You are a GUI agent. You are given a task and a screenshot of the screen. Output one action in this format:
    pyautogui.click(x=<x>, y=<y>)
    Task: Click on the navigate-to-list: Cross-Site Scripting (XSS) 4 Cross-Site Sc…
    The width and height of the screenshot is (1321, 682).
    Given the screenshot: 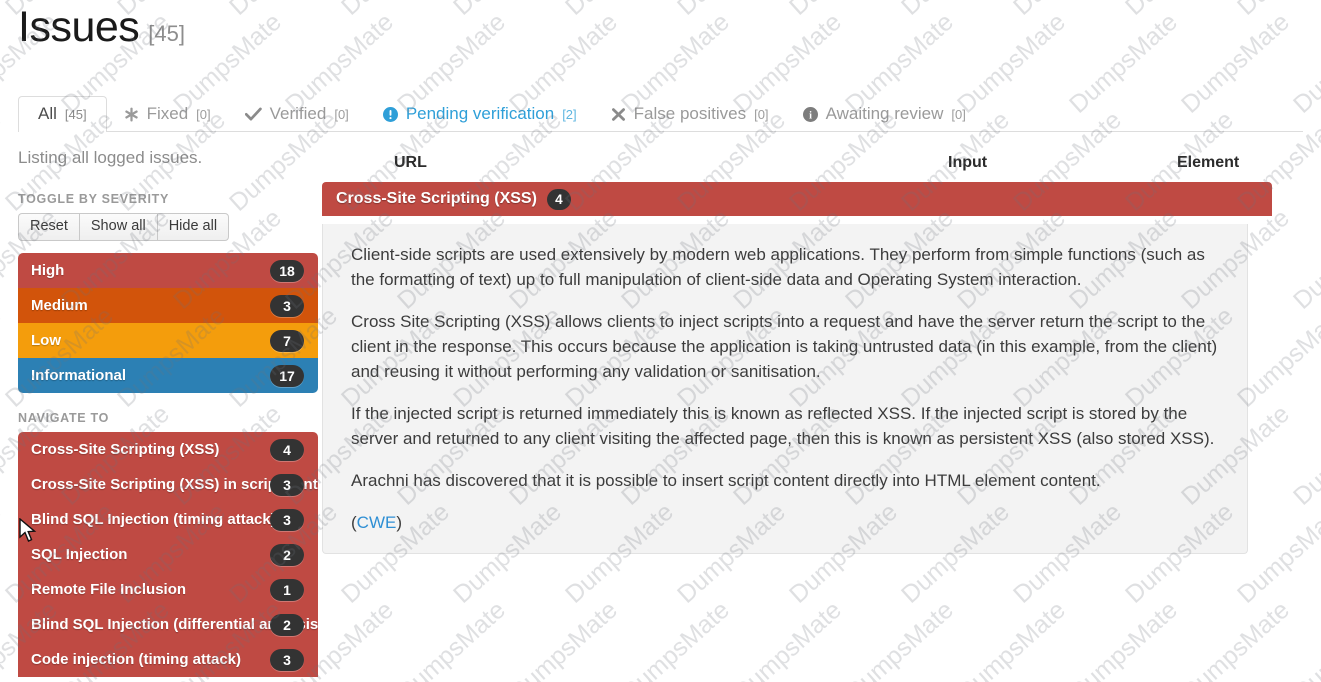 What is the action you would take?
    pyautogui.click(x=168, y=554)
    